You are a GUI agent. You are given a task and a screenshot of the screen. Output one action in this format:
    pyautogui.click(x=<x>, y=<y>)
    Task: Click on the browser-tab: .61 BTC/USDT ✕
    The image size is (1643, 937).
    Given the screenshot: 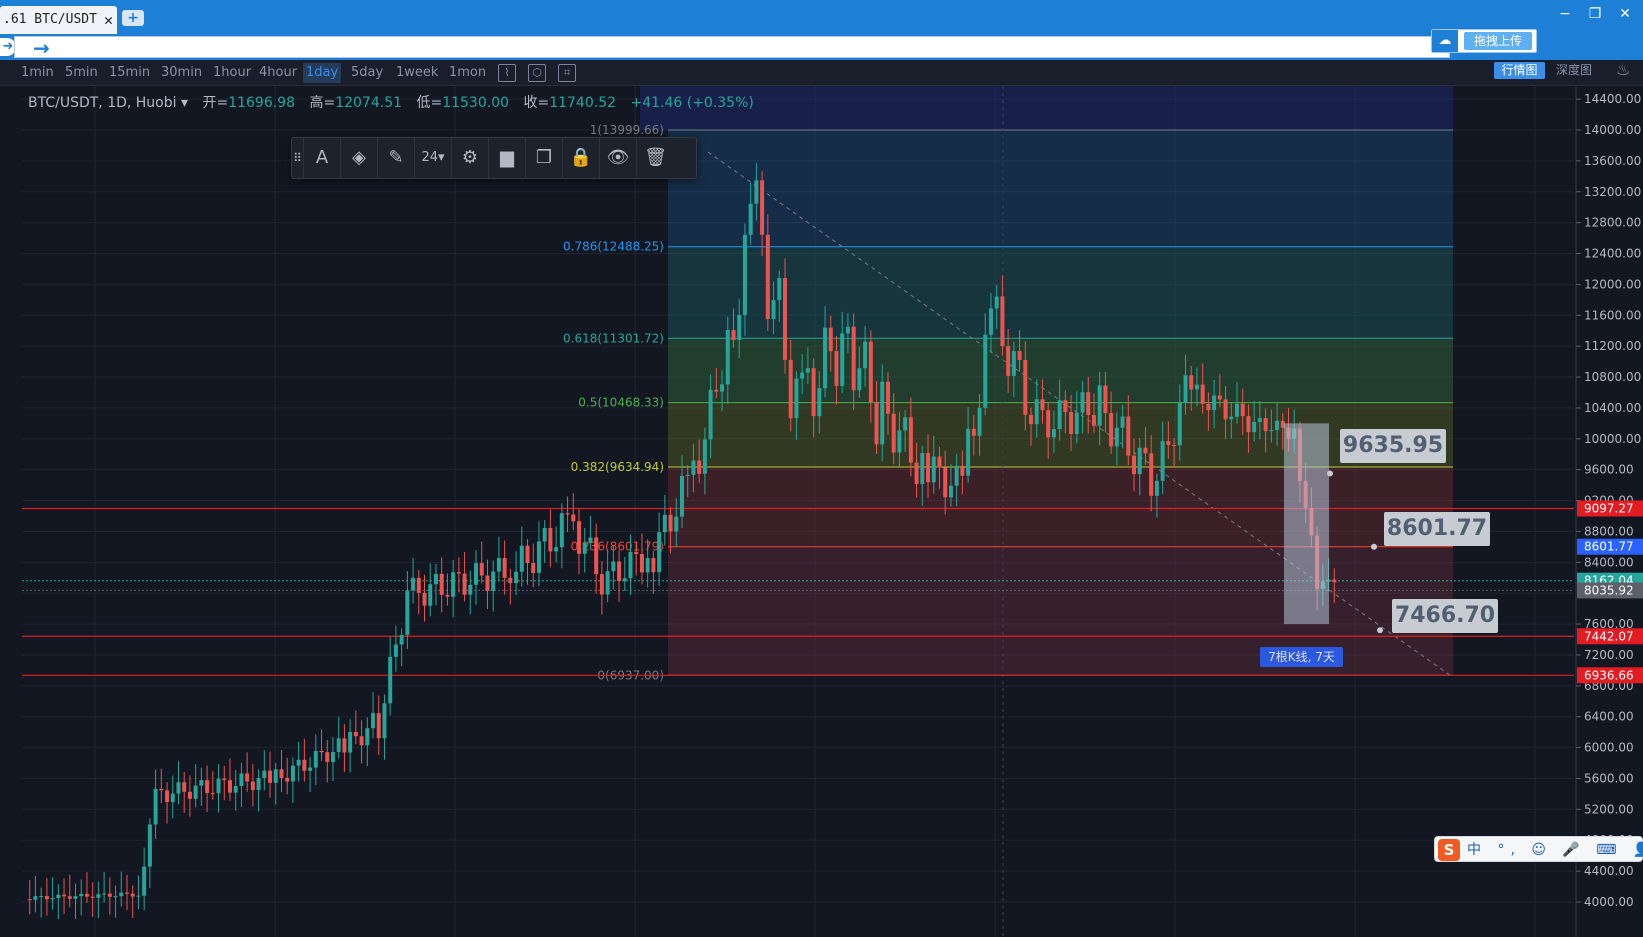 What is the action you would take?
    pyautogui.click(x=58, y=20)
    